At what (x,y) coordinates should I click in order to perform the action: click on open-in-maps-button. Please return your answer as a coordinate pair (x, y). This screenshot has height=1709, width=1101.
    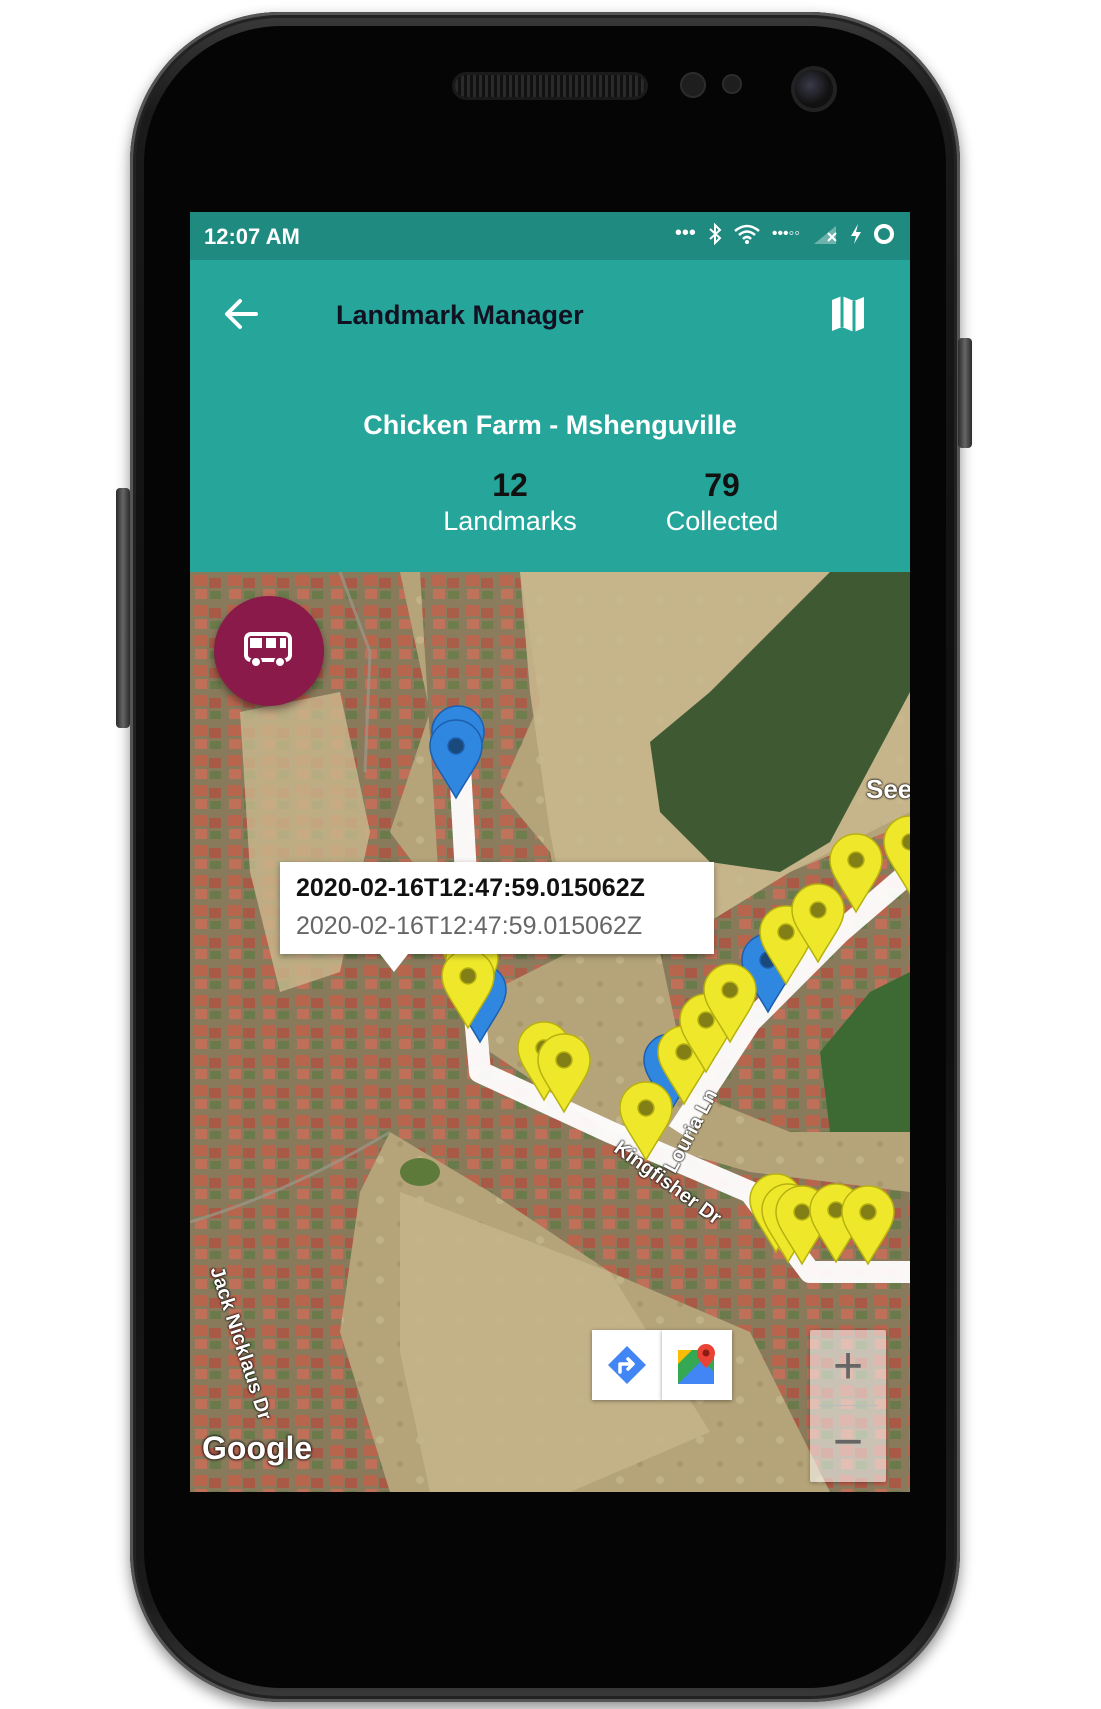
    Looking at the image, I should click on (697, 1365).